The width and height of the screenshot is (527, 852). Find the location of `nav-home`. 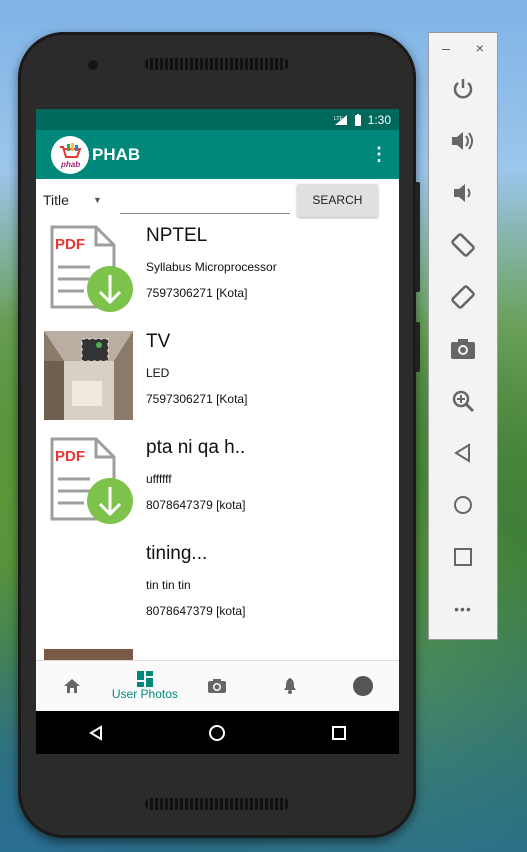

nav-home is located at coordinates (72, 686).